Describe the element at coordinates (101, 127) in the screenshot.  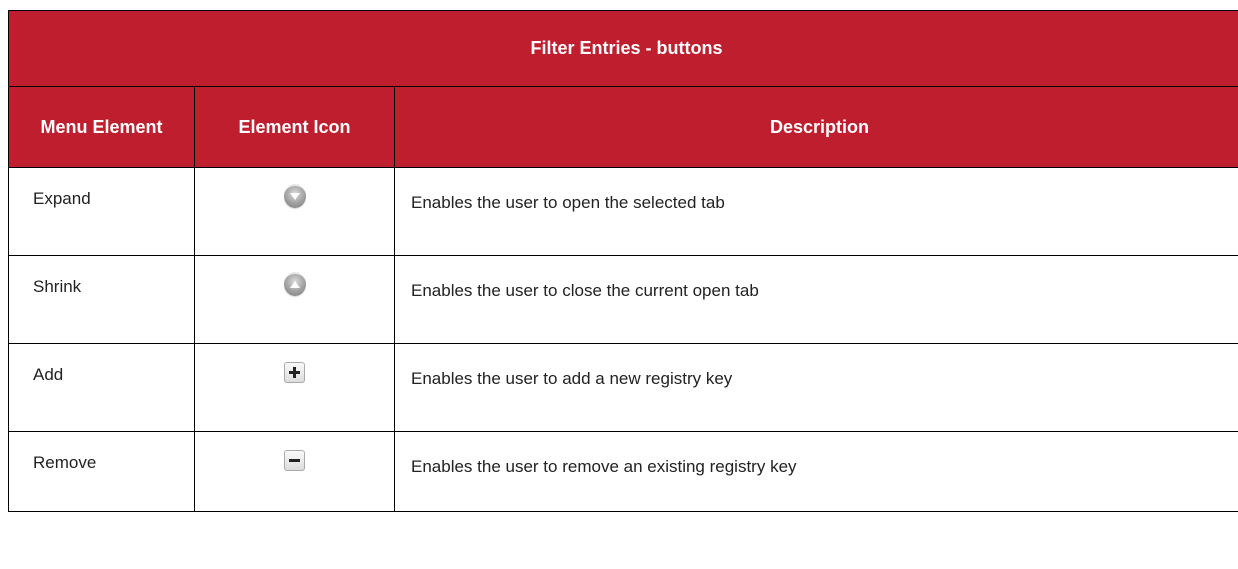
I see `header-menu-element: Menu Element` at that location.